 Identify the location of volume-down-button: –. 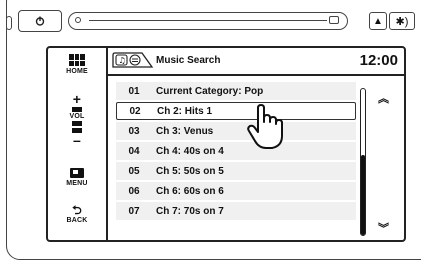
(77, 140).